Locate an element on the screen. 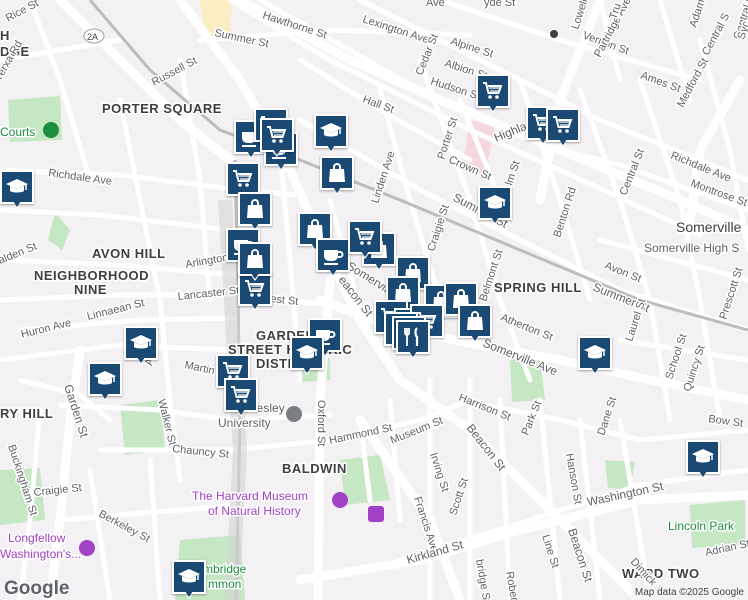 The width and height of the screenshot is (748, 600). map-attribution: Map data ©2025 Google is located at coordinates (689, 592).